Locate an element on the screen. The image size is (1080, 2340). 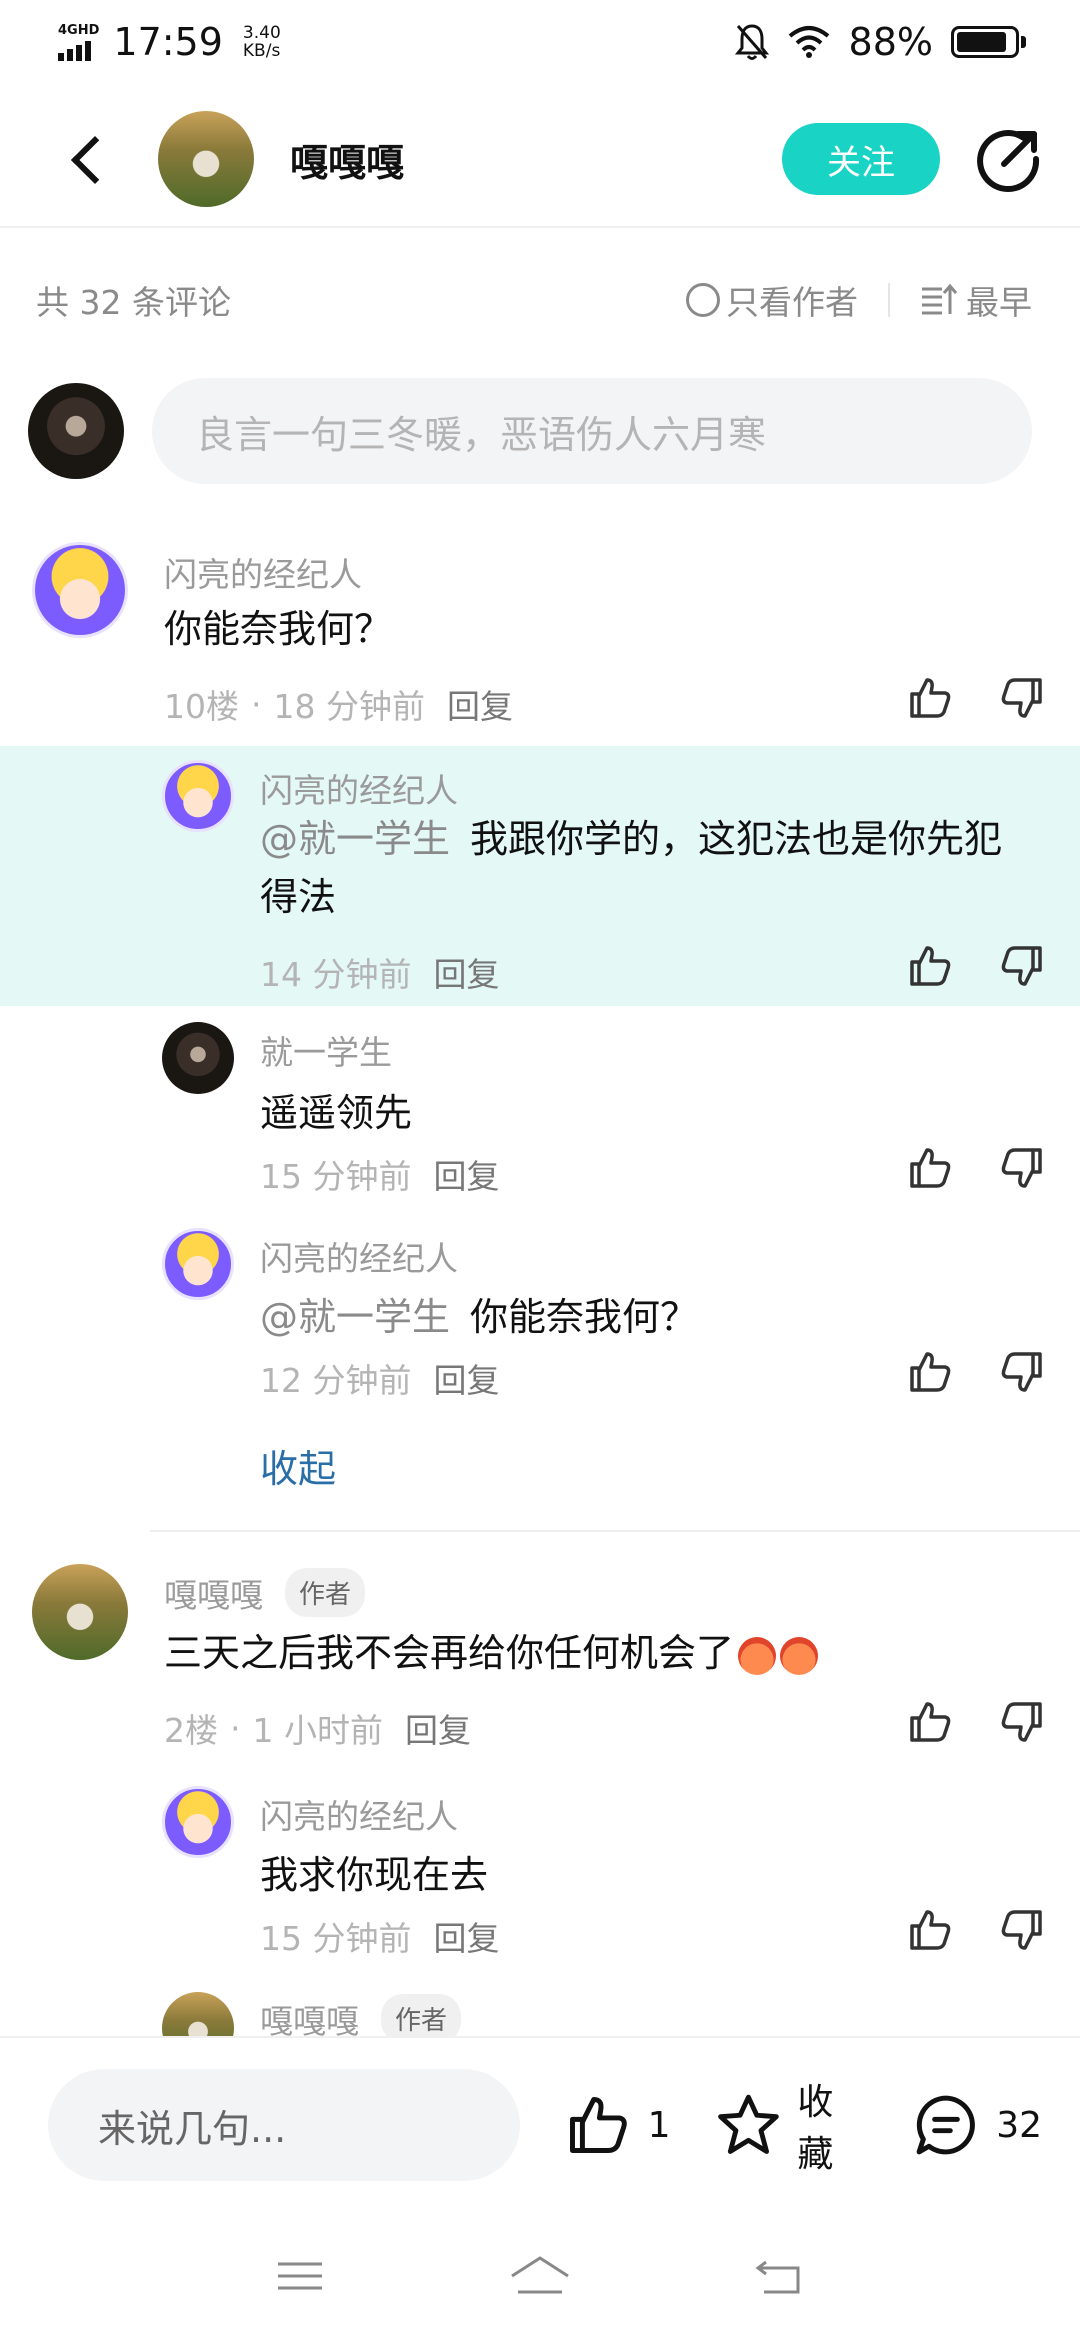
comment-meta: 10楼 · 18 分钟前 回复 is located at coordinates (338, 704).